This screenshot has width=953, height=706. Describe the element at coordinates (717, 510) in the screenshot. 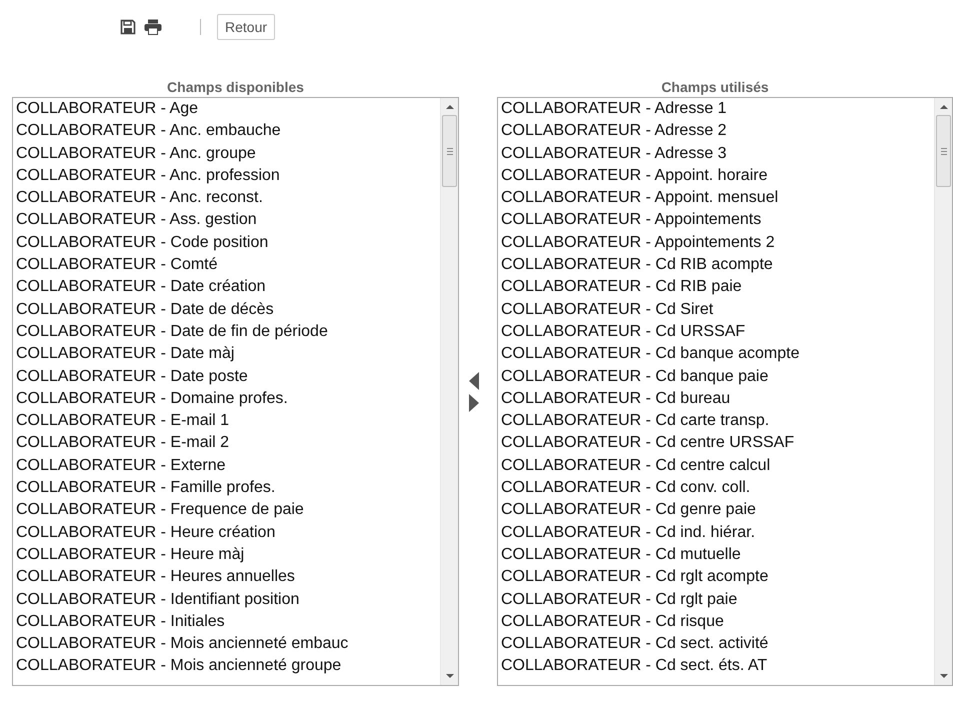

I see `list-item: COLLABORATEUR - Cd genre paie` at that location.